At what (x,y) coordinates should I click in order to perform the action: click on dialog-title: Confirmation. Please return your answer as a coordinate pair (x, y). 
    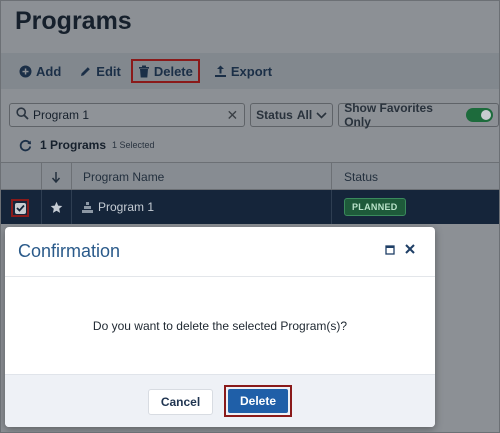
    Looking at the image, I should click on (69, 251).